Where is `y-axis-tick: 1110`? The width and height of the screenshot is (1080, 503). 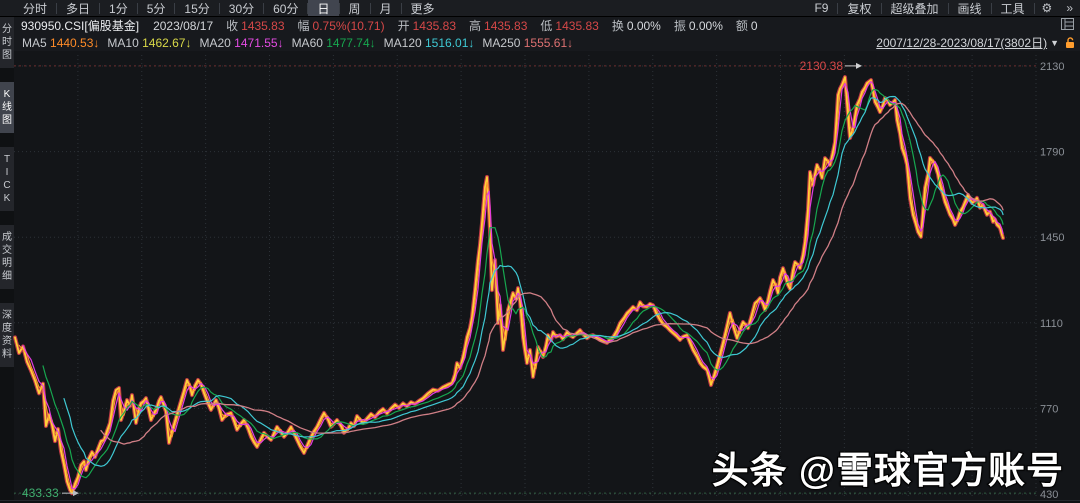 y-axis-tick: 1110 is located at coordinates (1051, 324).